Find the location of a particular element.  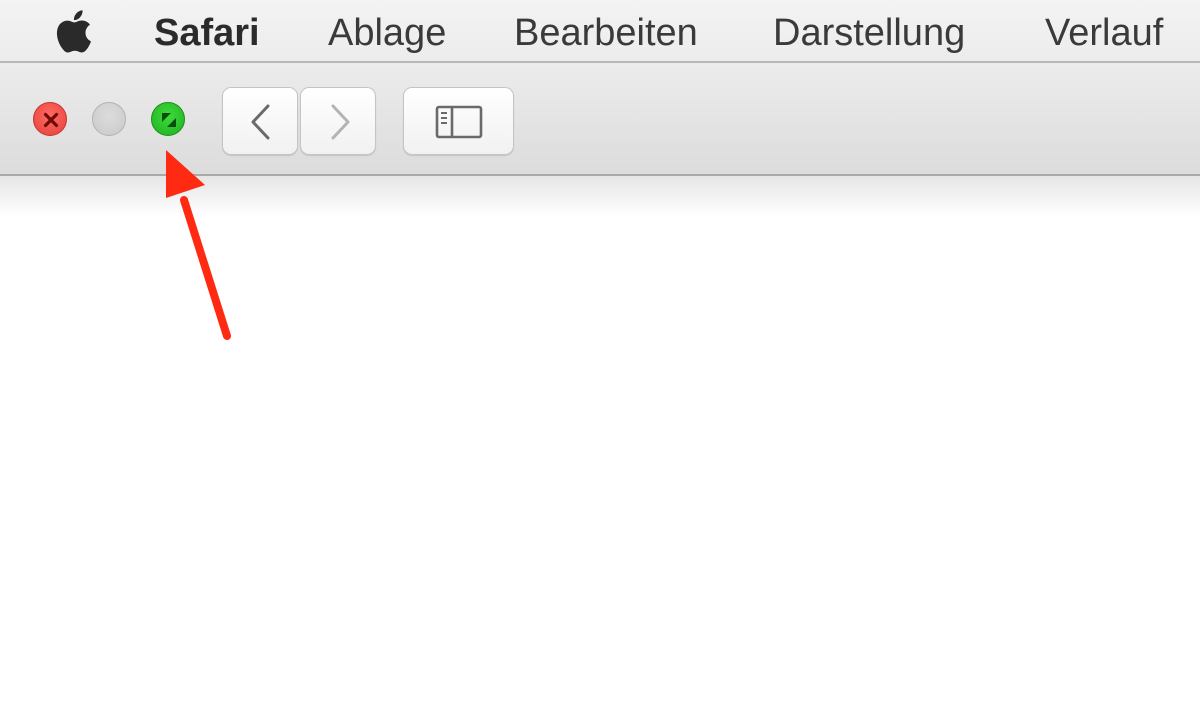

zoom-button is located at coordinates (168, 119).